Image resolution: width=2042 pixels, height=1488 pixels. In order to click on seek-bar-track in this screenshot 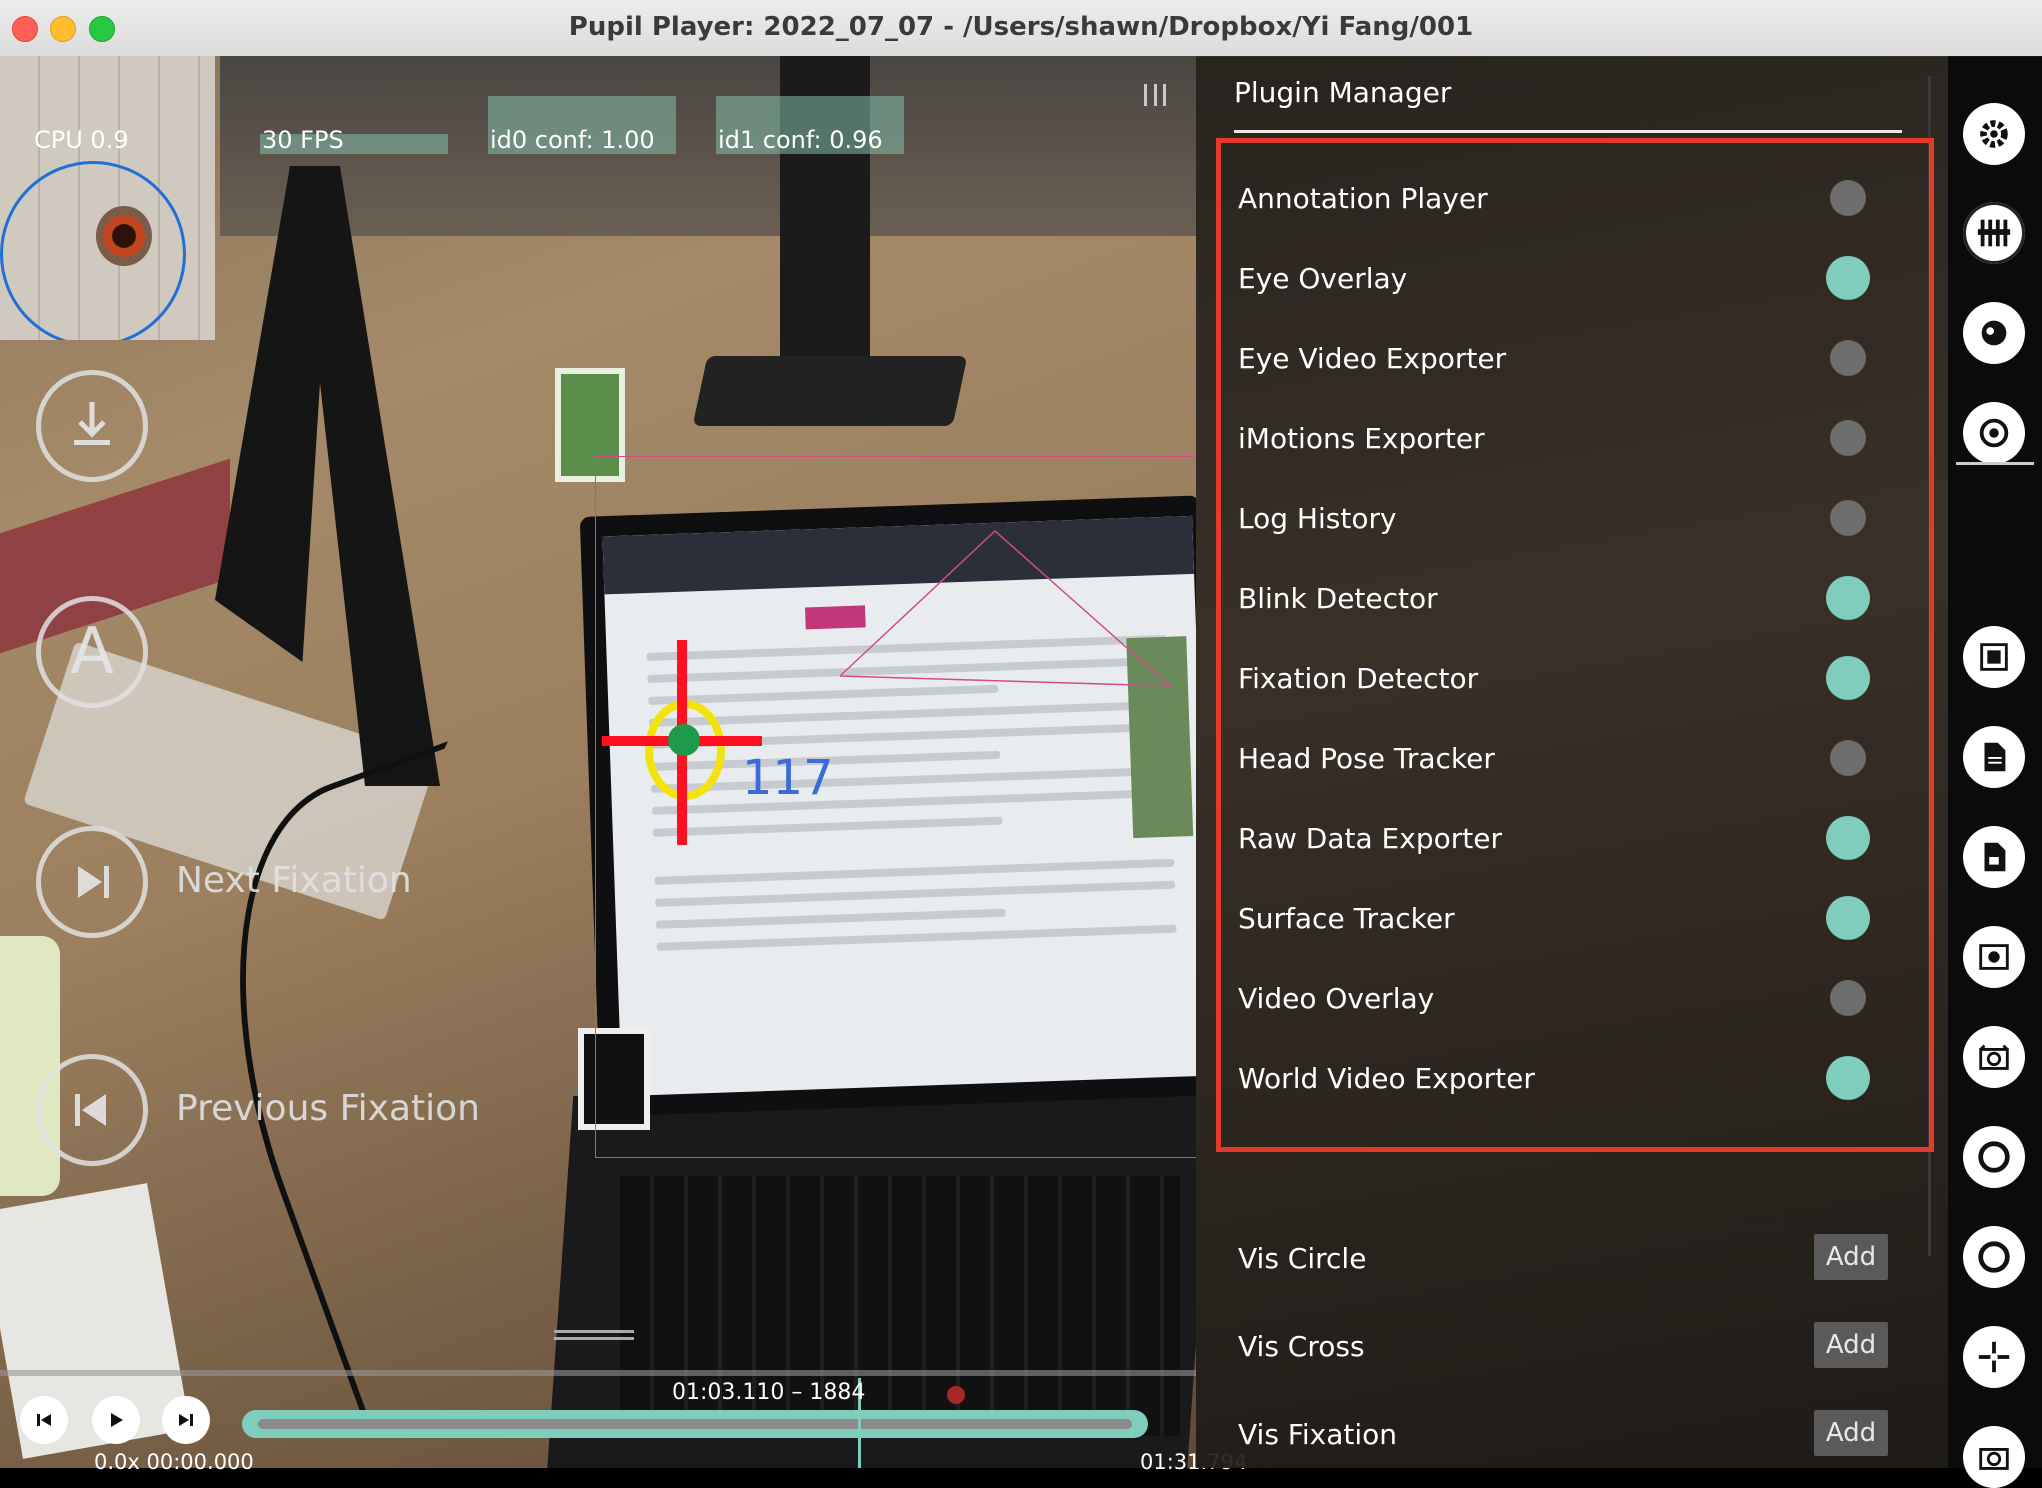, I will do `click(695, 1424)`.